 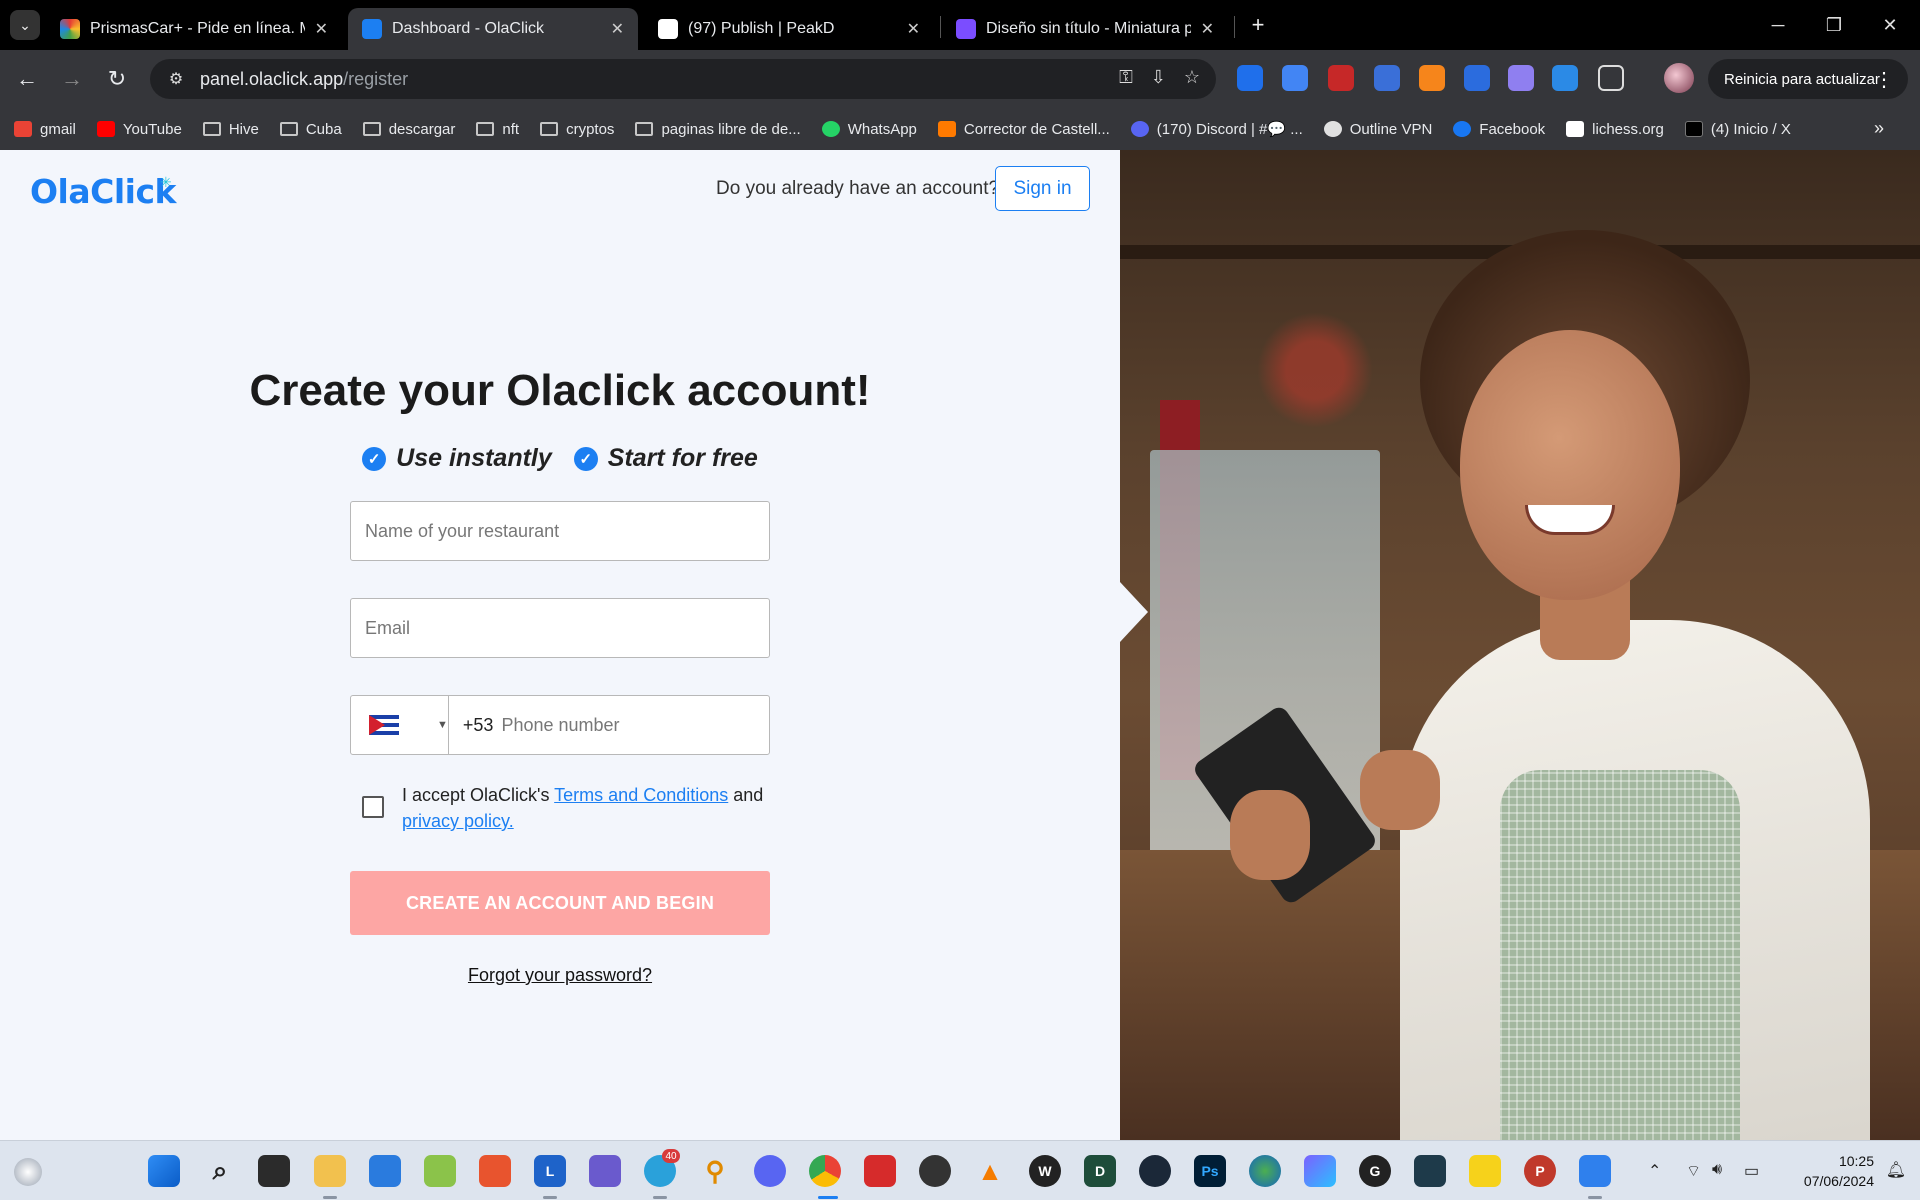 What do you see at coordinates (1896, 1170) in the screenshot?
I see `notification-bell-icon: 🔔︎` at bounding box center [1896, 1170].